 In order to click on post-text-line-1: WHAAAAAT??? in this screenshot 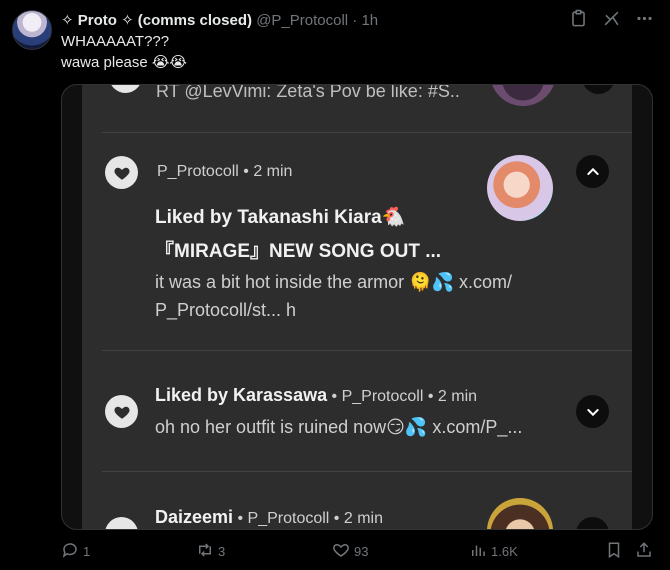, I will do `click(115, 41)`.